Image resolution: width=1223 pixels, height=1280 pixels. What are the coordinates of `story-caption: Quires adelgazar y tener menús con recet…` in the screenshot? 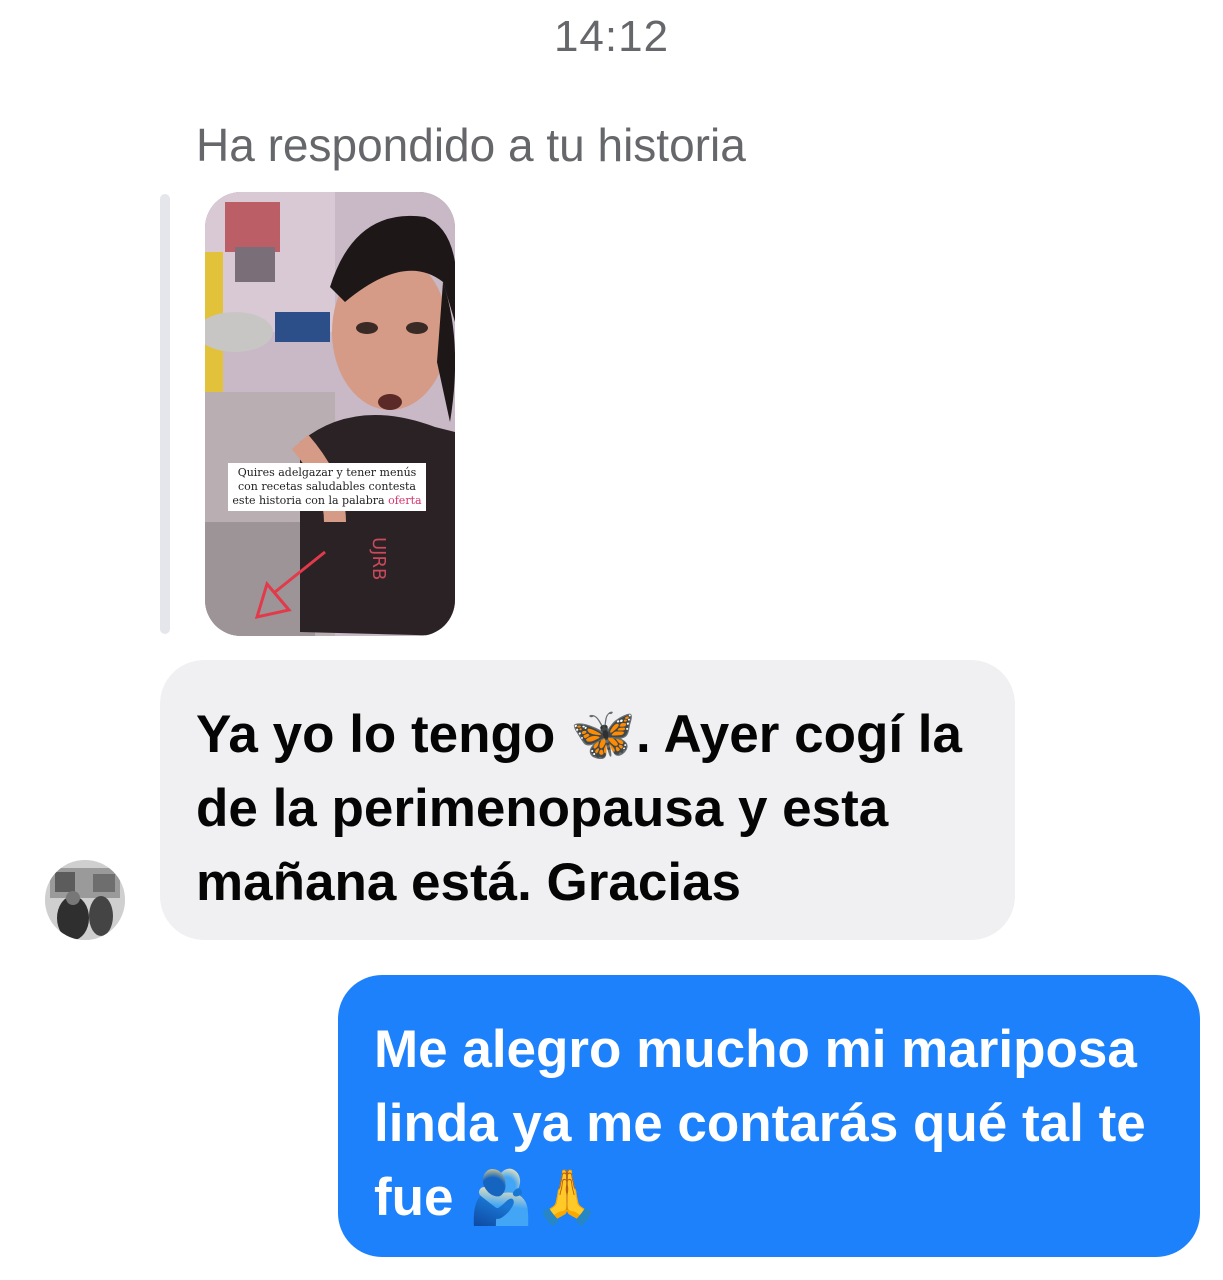 It's located at (327, 487).